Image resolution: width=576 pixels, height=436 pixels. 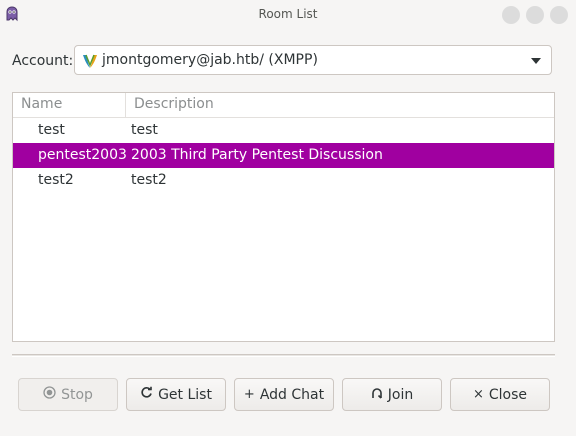 What do you see at coordinates (340, 105) in the screenshot?
I see `column-header-description: Description` at bounding box center [340, 105].